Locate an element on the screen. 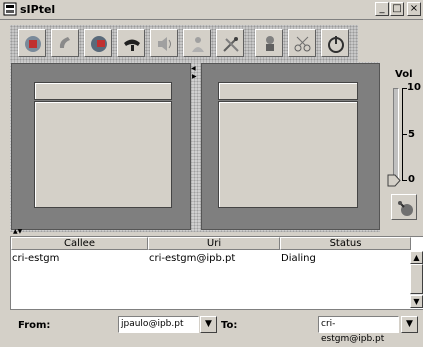  scissors-icon is located at coordinates (302, 44).